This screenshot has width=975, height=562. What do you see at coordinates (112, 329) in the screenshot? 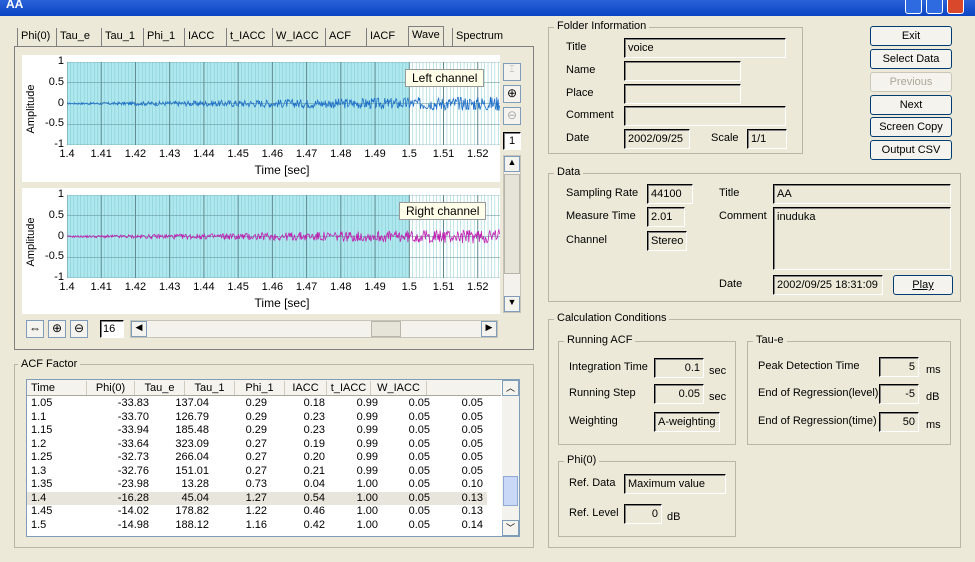
I see `horizontal-zoom-field: 16` at bounding box center [112, 329].